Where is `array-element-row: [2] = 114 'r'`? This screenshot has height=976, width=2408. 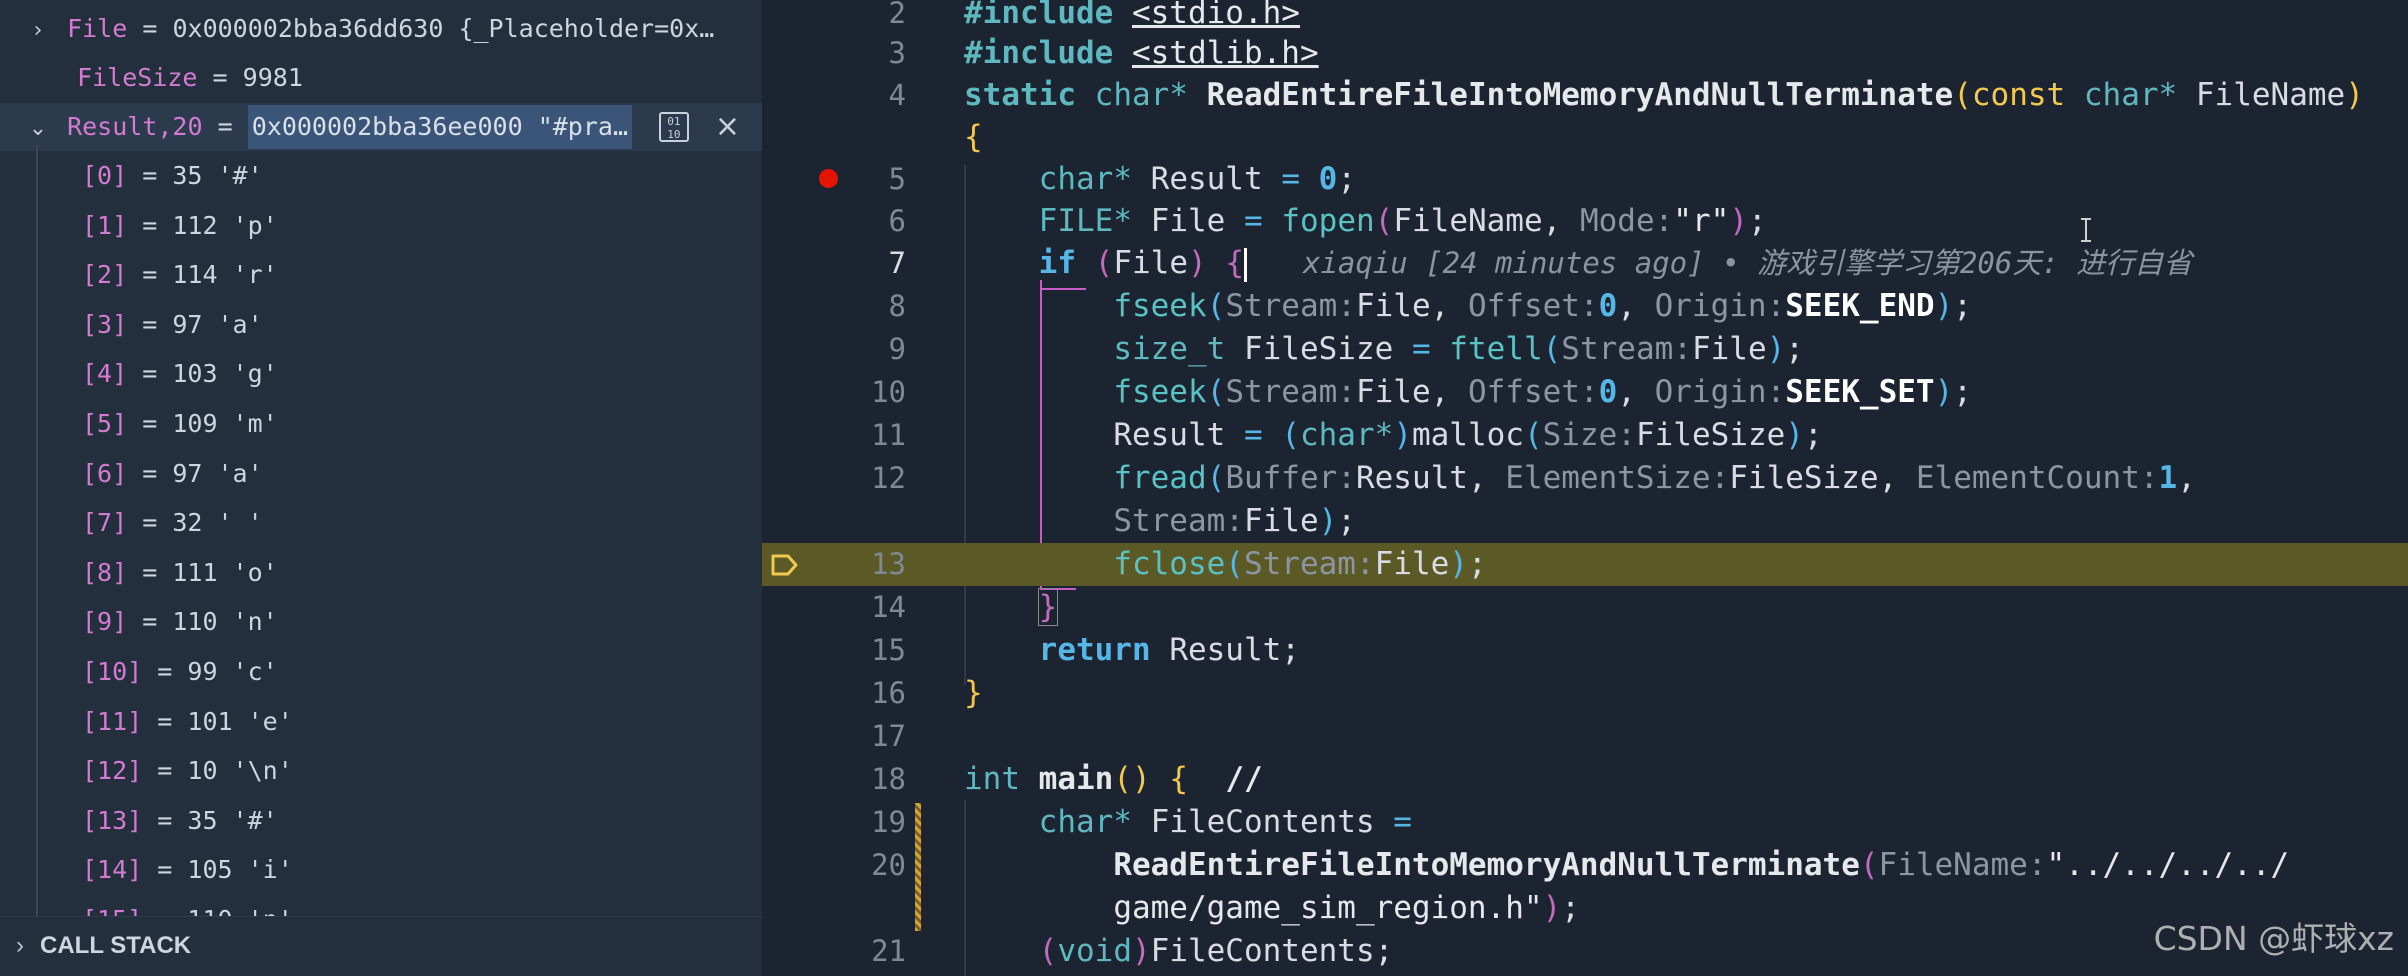 array-element-row: [2] = 114 'r' is located at coordinates (381, 275).